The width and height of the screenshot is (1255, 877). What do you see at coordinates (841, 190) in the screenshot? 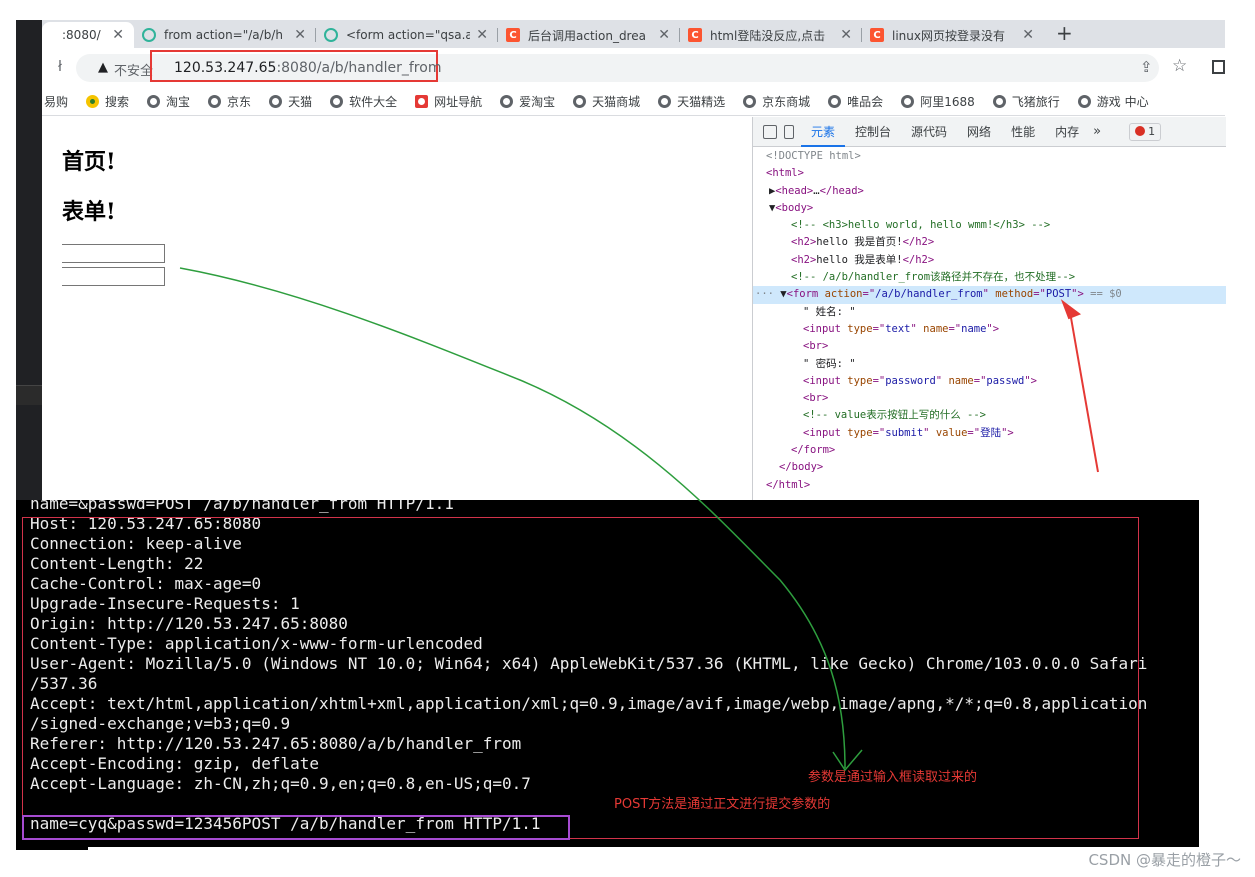
I see `tag-text: </head>` at bounding box center [841, 190].